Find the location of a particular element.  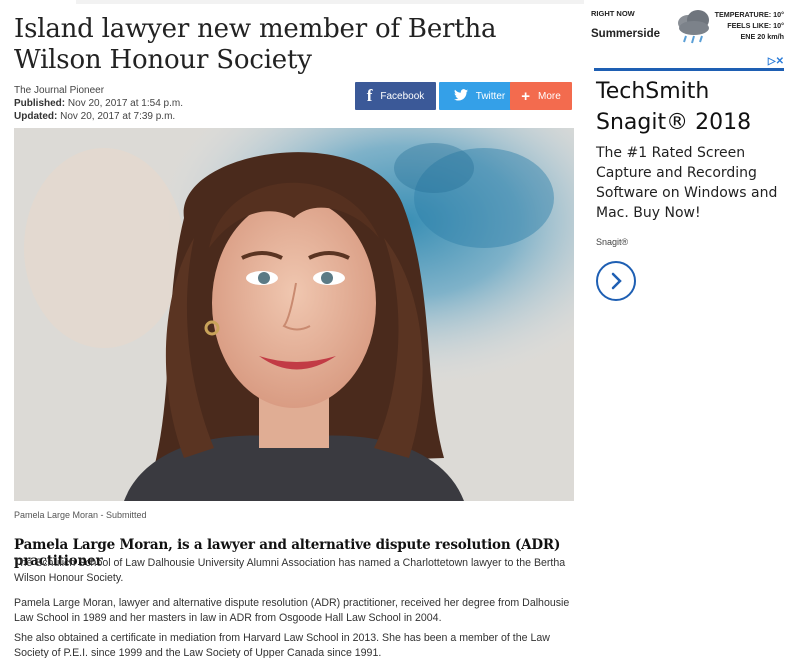

photo-caption: Pamela Large Moran - Submitted is located at coordinates (80, 515).